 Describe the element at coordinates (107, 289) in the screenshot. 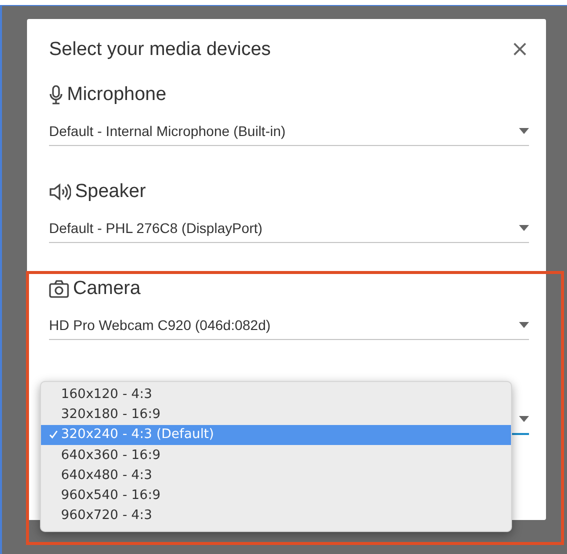

I see `section-label: Camera` at that location.